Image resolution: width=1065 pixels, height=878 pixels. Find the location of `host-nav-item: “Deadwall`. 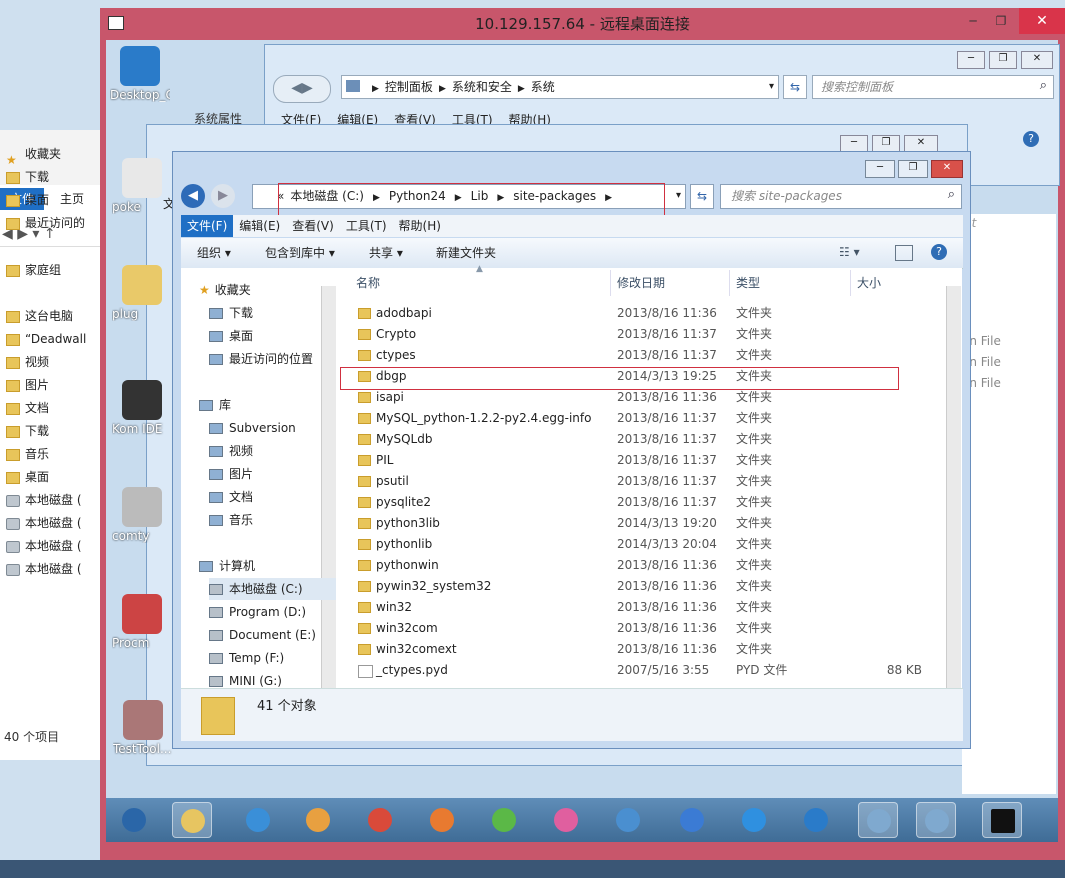

host-nav-item: “Deadwall is located at coordinates (50, 339).